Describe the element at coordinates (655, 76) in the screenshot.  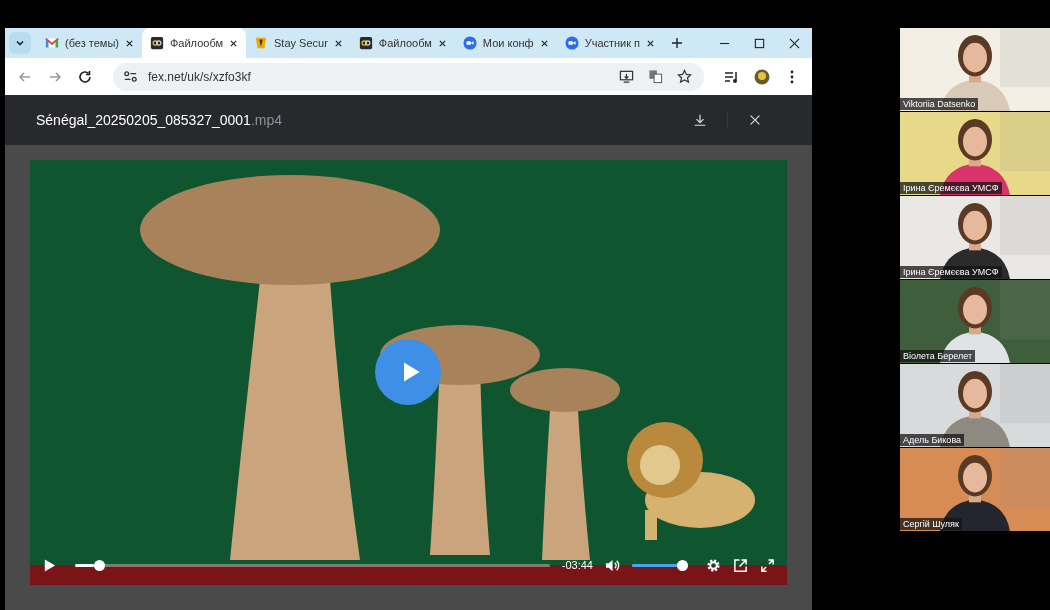
I see `translate-icon` at that location.